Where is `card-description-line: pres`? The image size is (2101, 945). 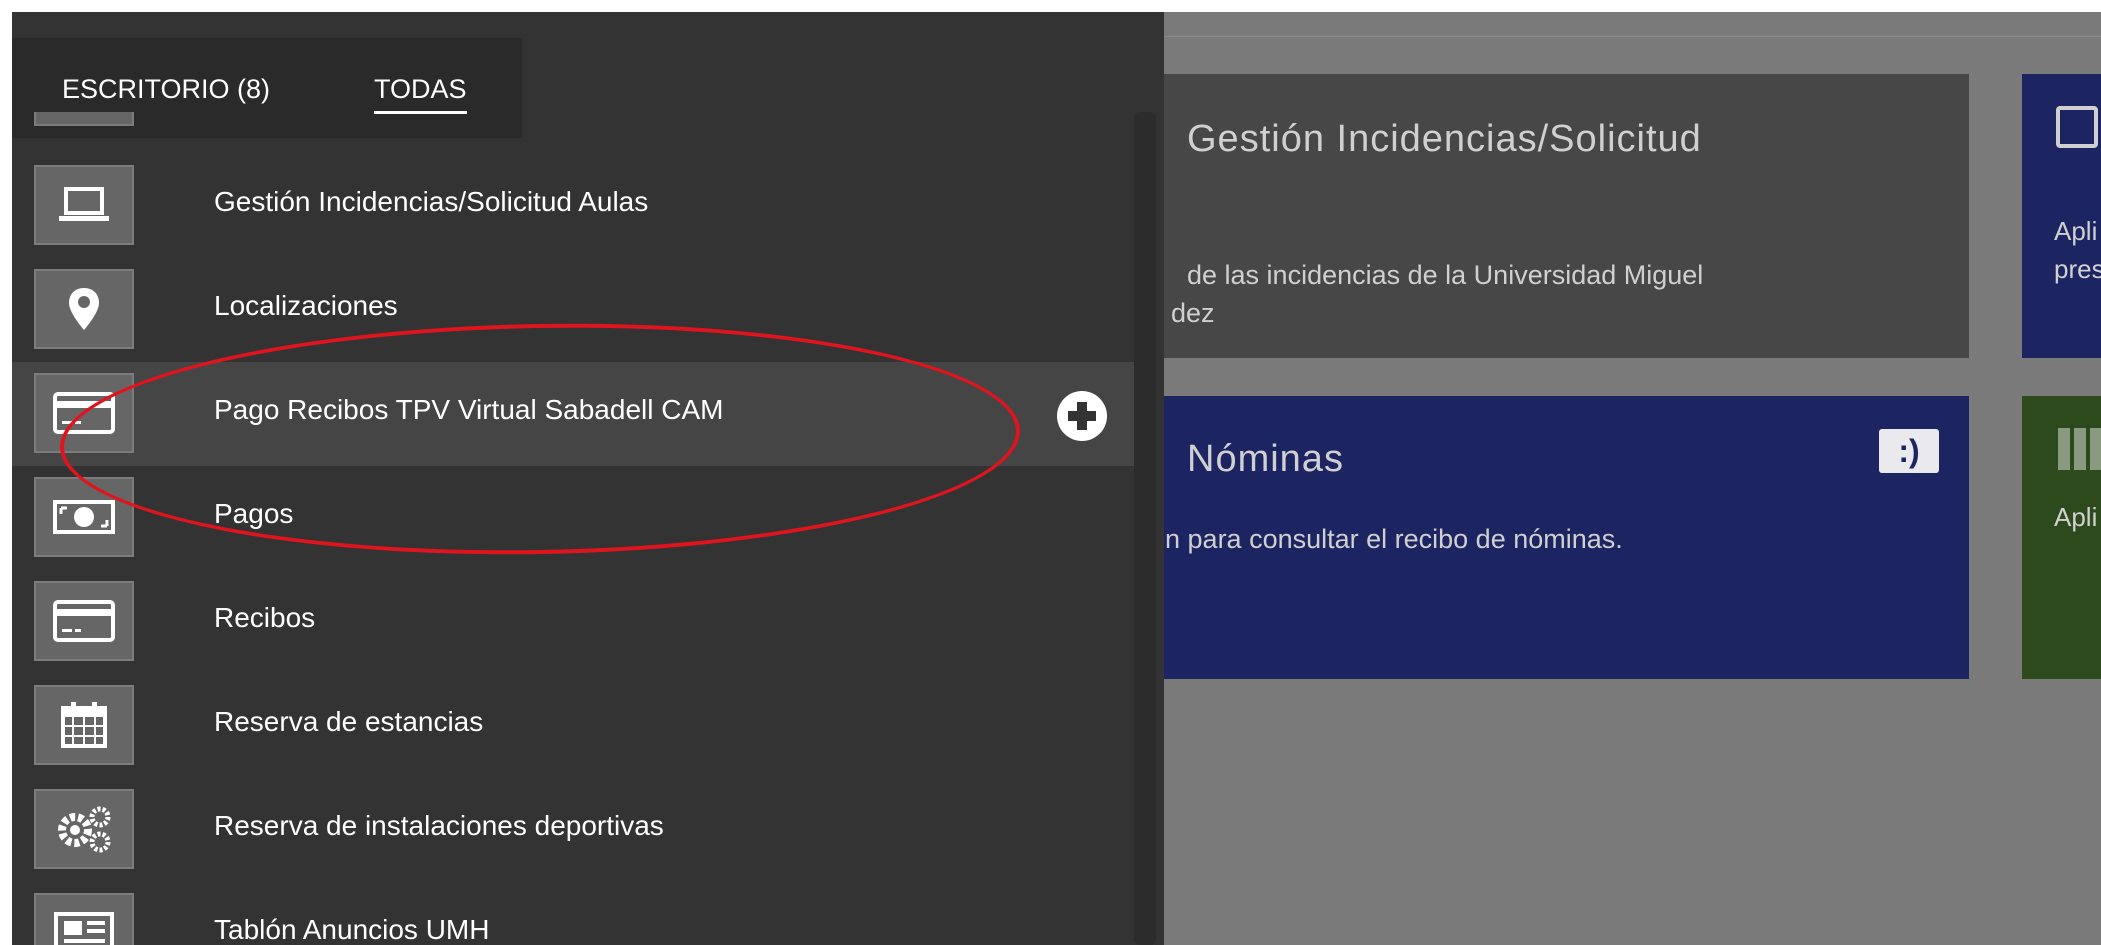 card-description-line: pres is located at coordinates (2077, 269).